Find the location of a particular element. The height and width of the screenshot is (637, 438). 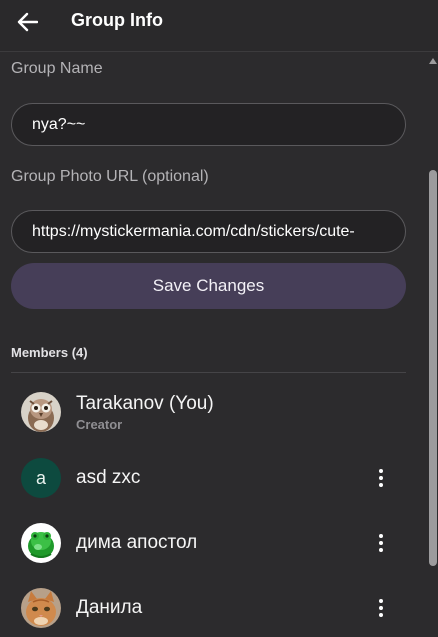

green-frog-avatar is located at coordinates (41, 543).